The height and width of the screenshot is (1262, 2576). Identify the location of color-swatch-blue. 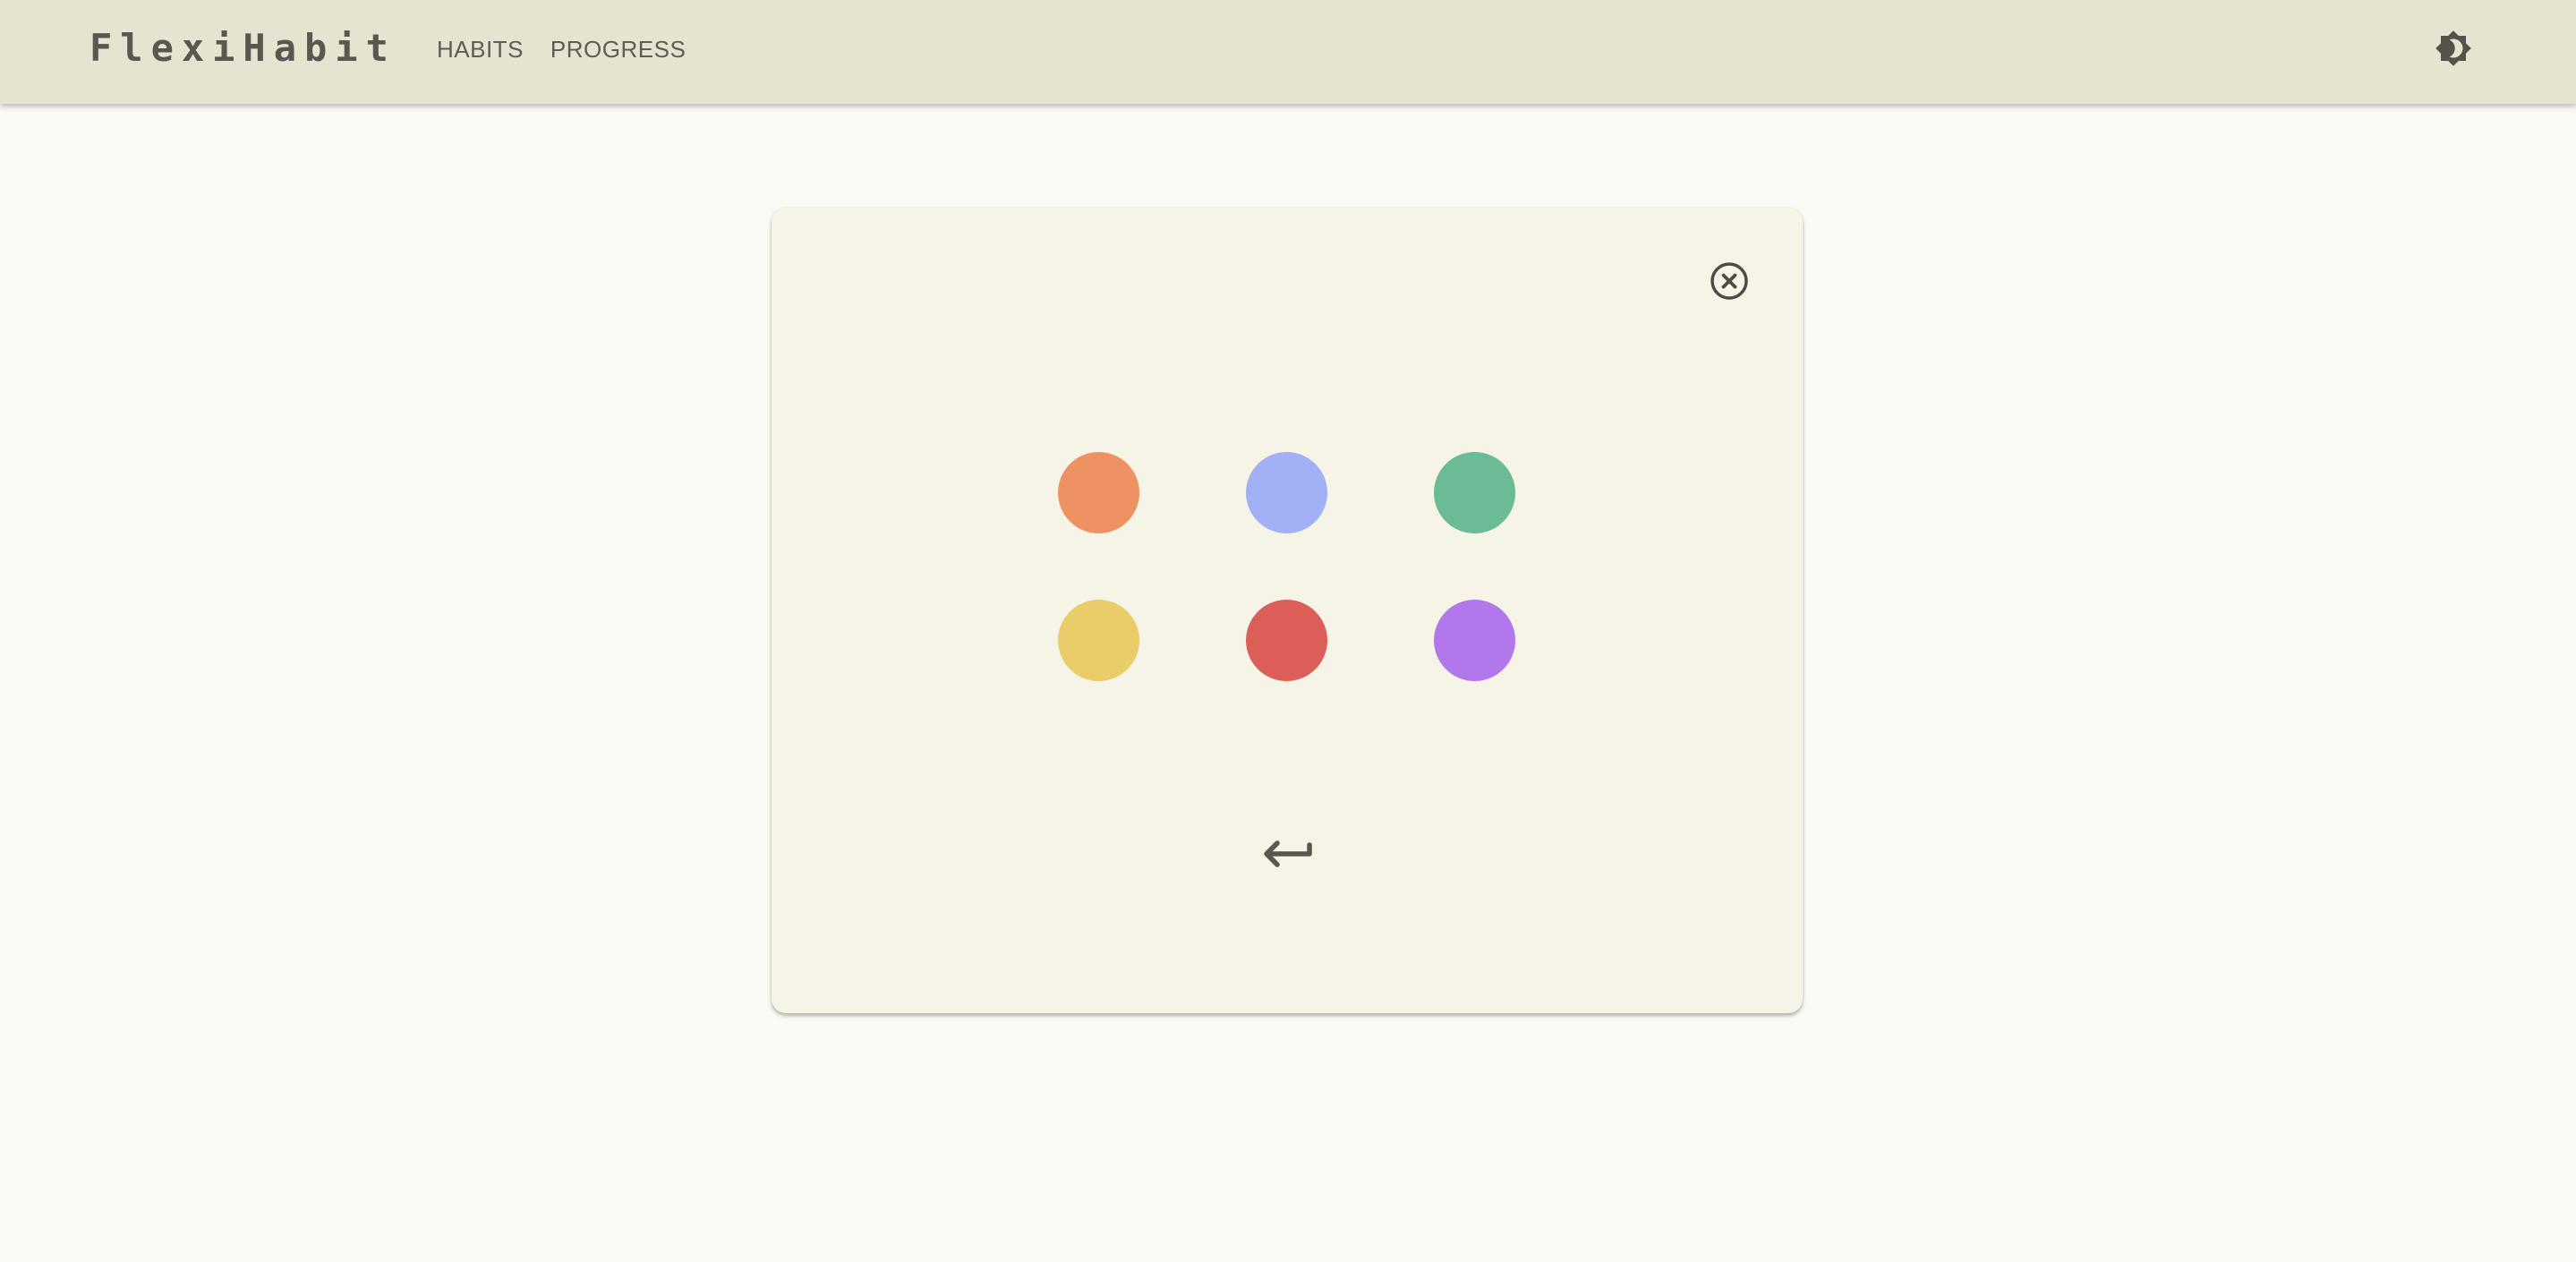
(1286, 492).